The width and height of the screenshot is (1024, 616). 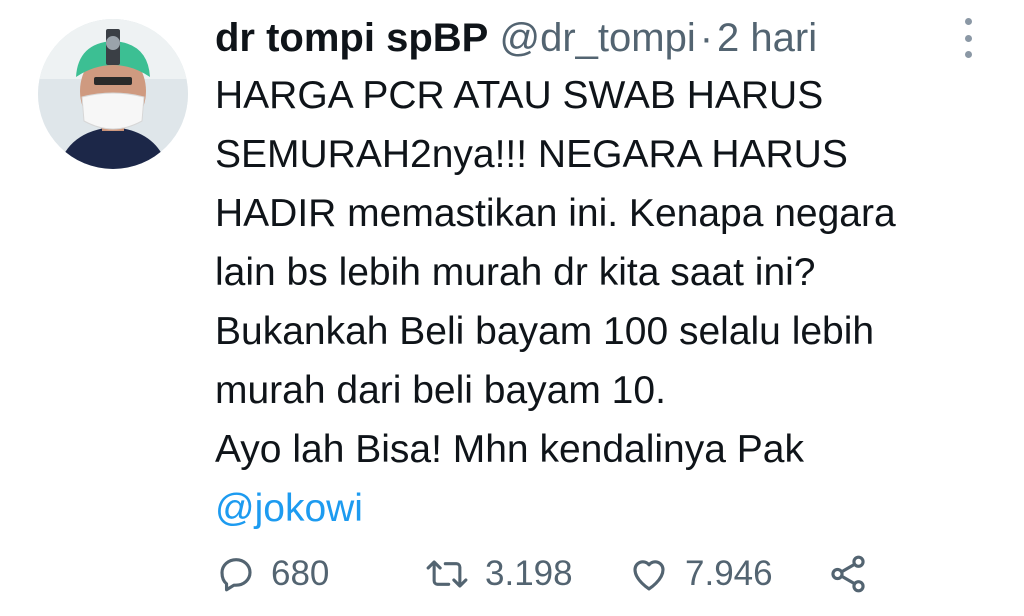 I want to click on share-button, so click(x=848, y=574).